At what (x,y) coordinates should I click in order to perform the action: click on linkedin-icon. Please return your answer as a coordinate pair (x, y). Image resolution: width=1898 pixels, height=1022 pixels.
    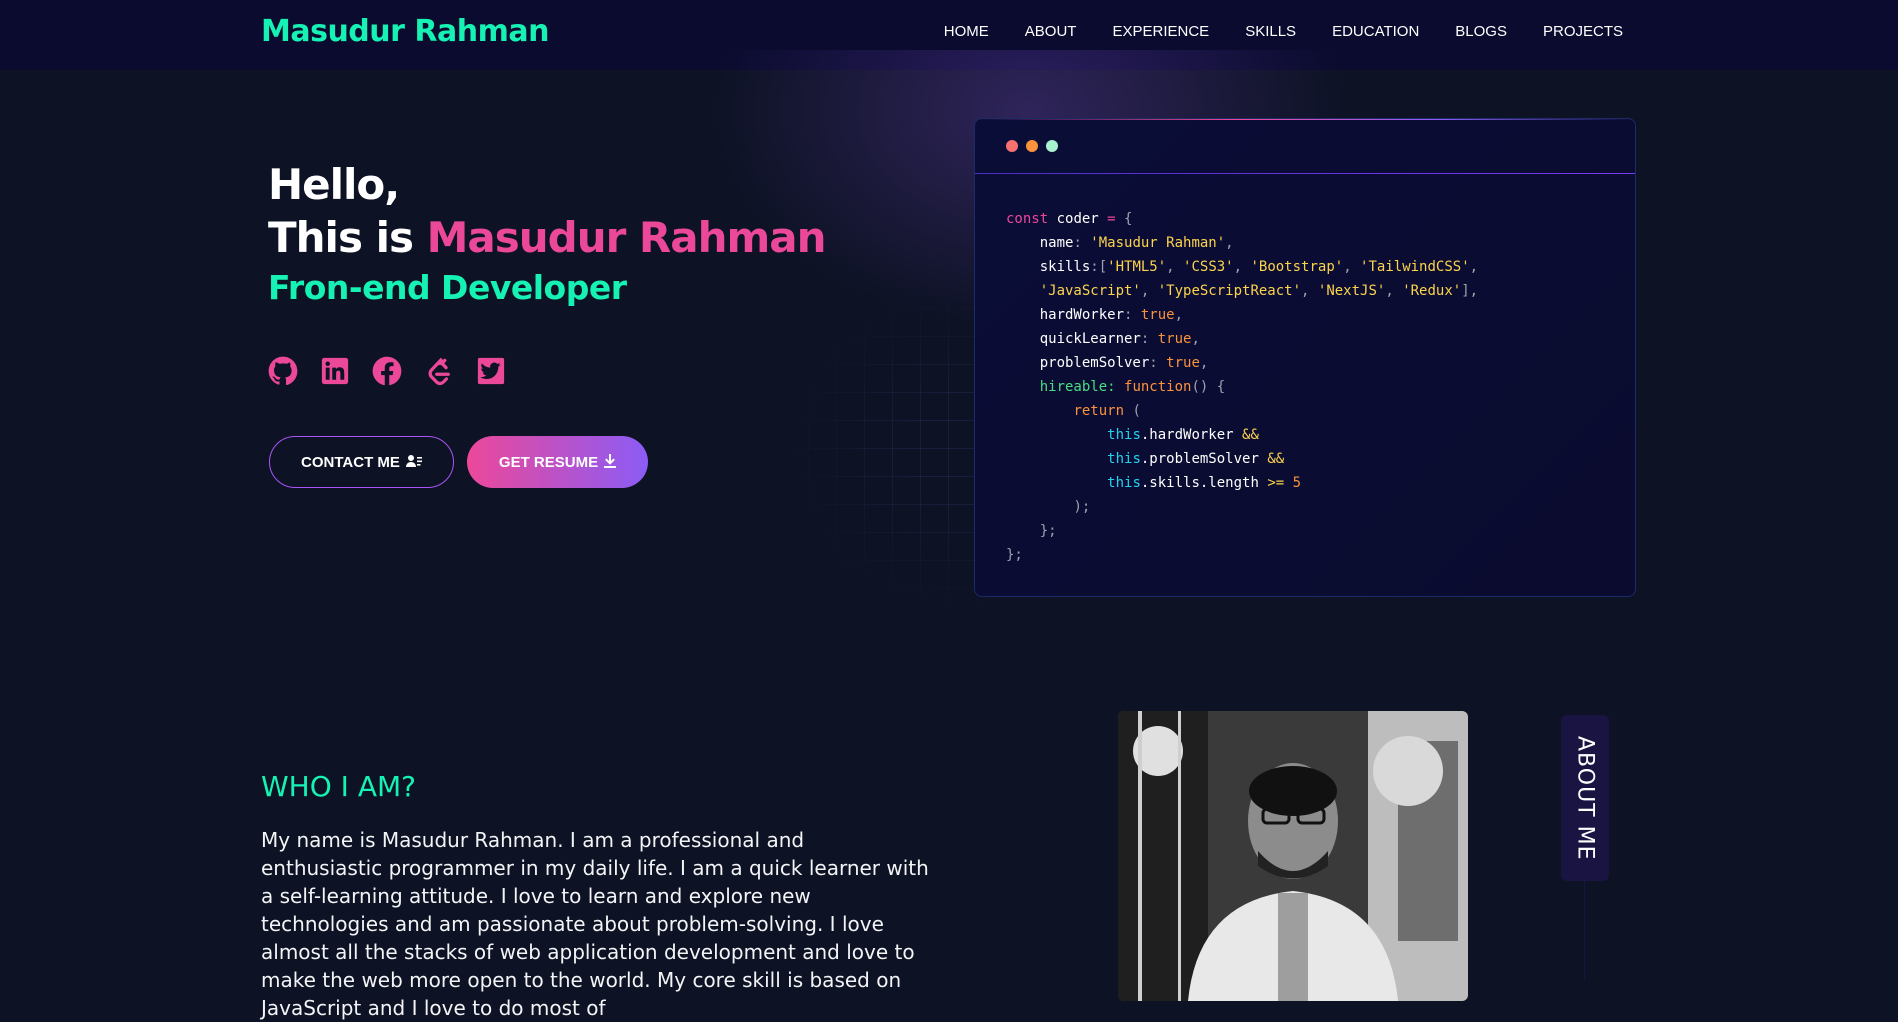
    Looking at the image, I should click on (335, 371).